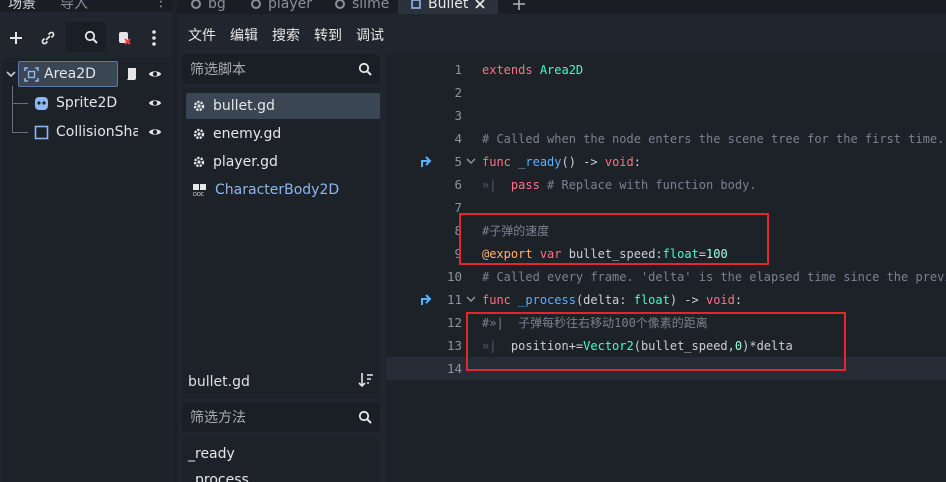  I want to click on line-number: 14, so click(454, 368).